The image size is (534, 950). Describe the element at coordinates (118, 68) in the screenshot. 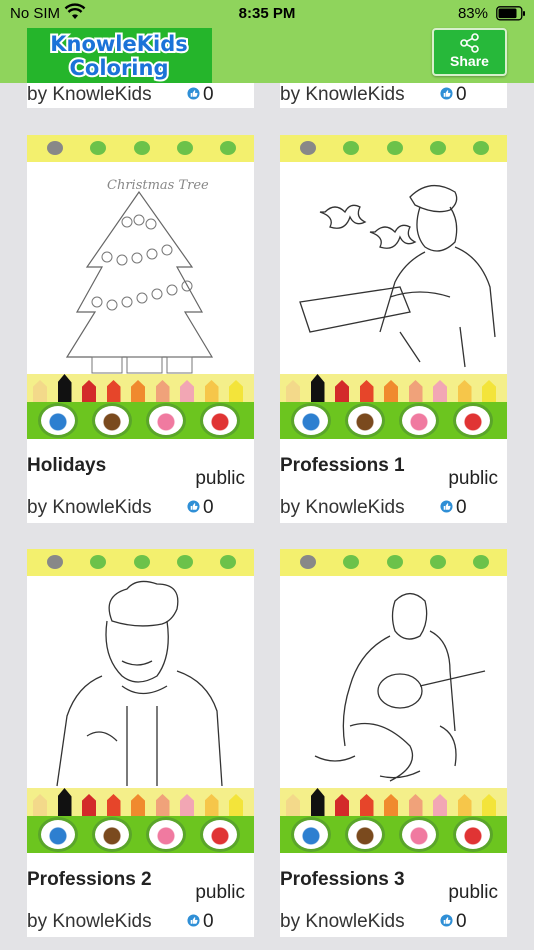

I see `logo-line2: Coloring` at that location.